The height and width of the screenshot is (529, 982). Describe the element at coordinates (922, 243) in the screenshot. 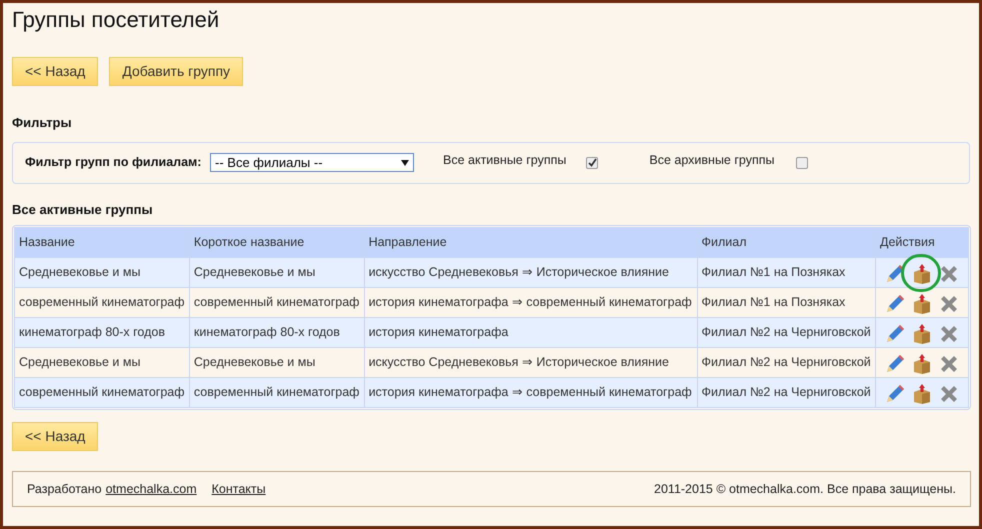

I see `column-header: Действия` at that location.